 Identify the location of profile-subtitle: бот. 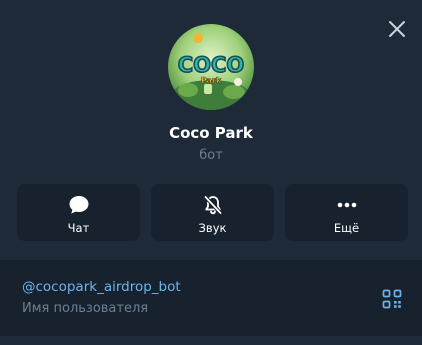
(211, 155).